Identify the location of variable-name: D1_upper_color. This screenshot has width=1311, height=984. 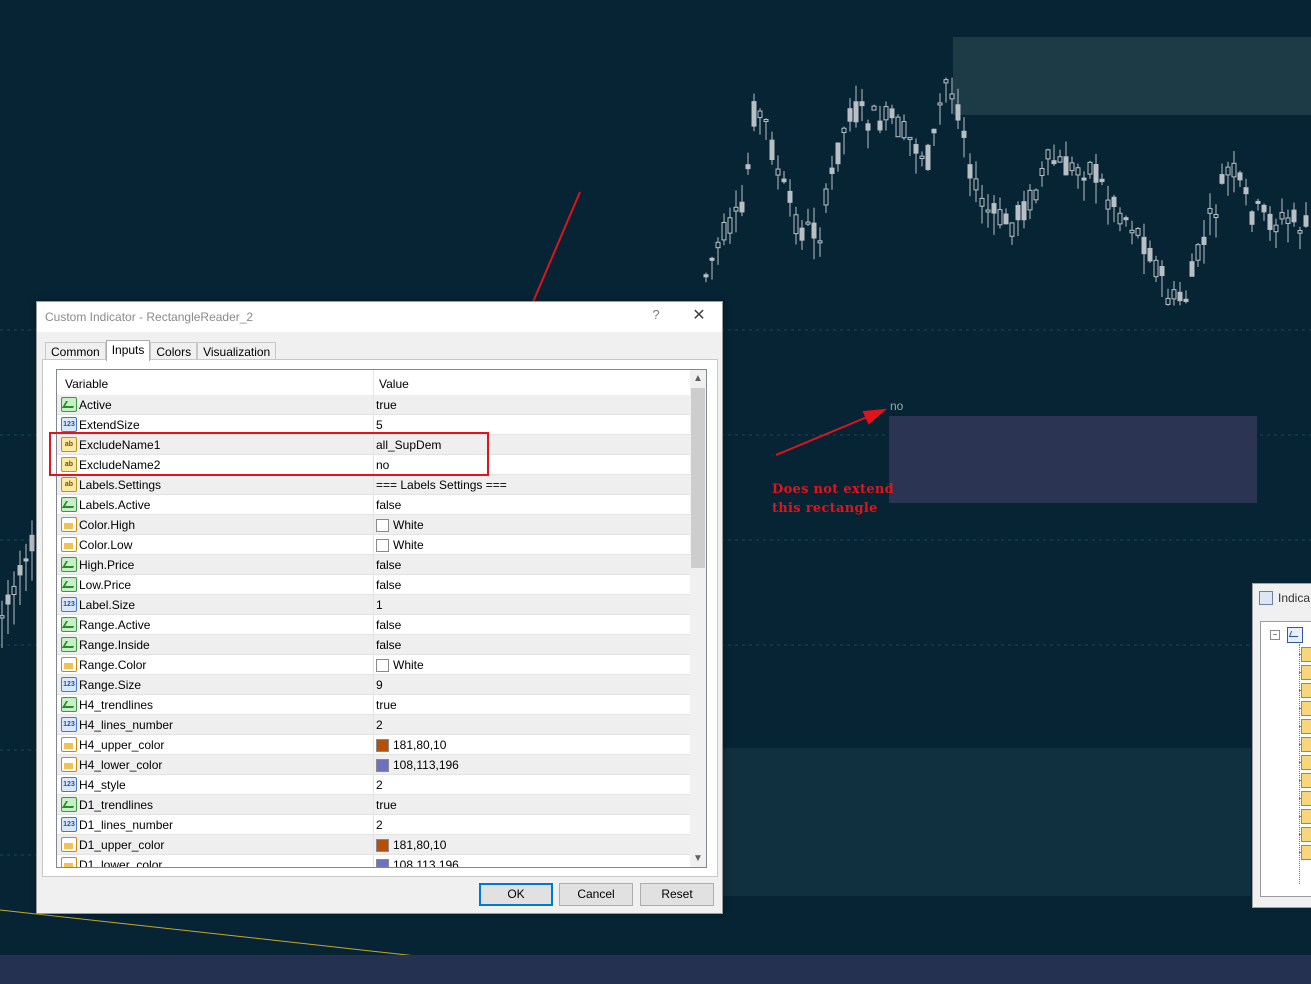
(122, 845).